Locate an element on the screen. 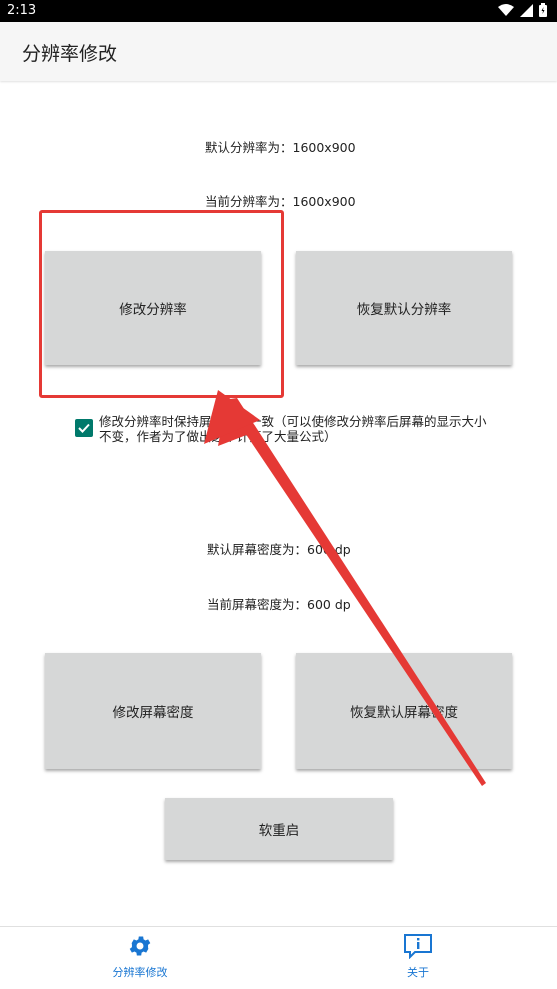 This screenshot has height=989, width=557. status-bar: 2:13 is located at coordinates (278, 11).